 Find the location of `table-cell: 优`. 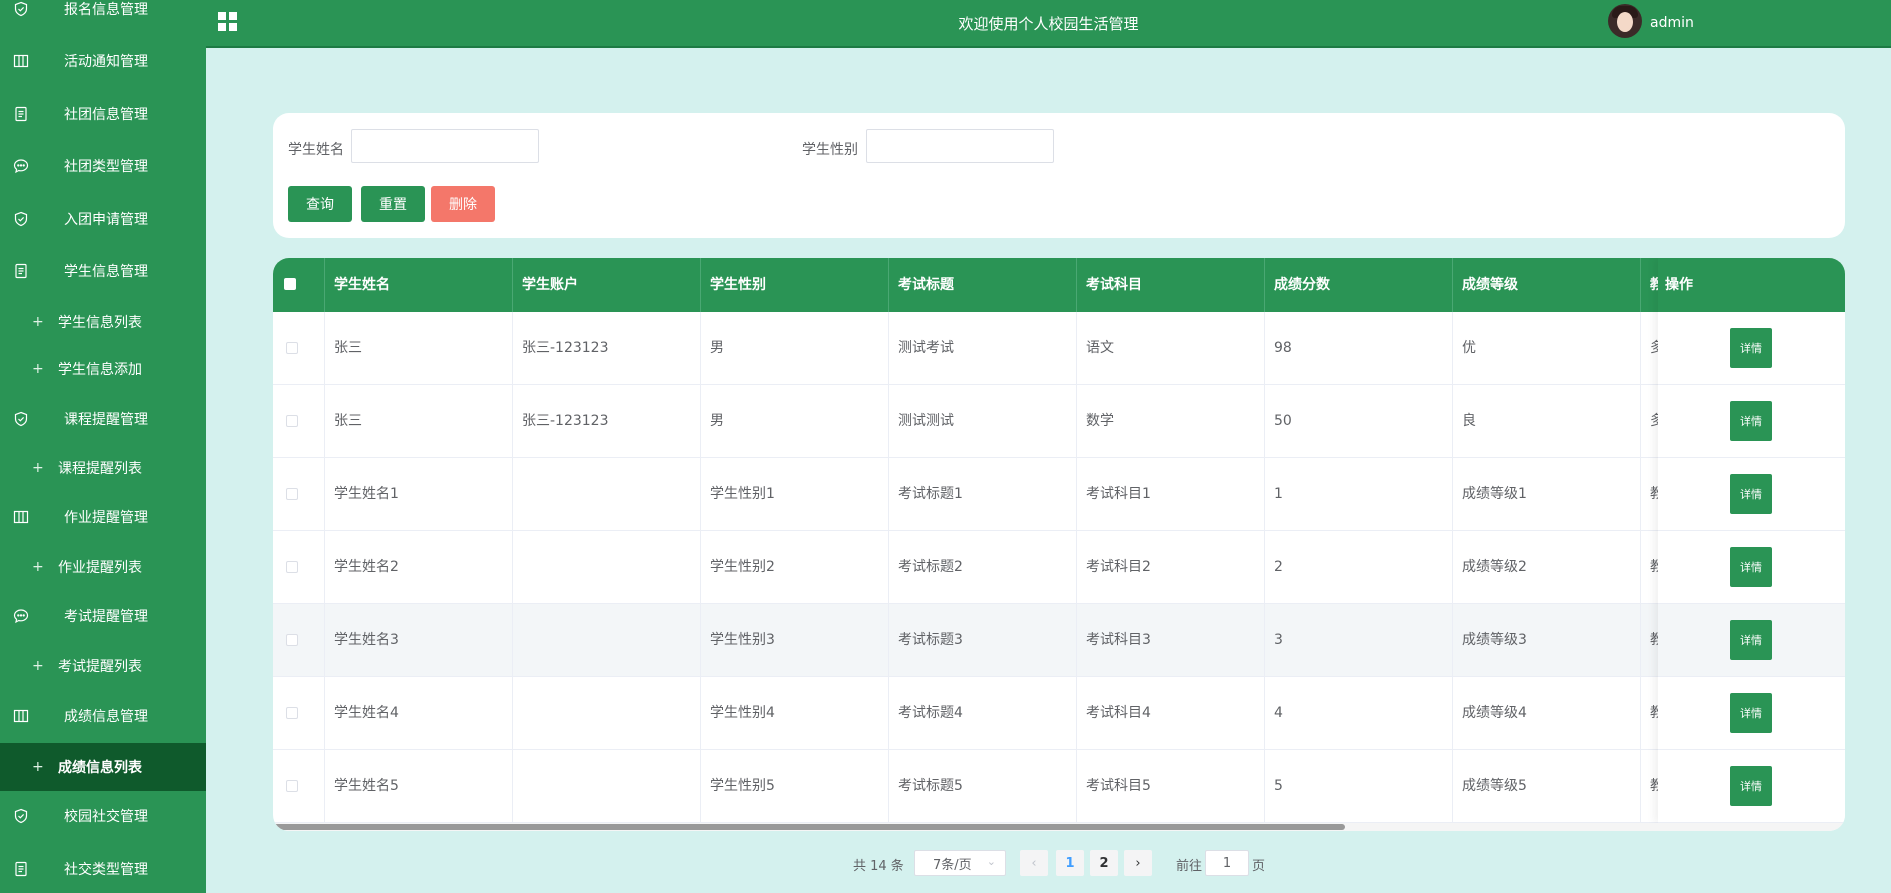

table-cell: 优 is located at coordinates (1547, 348).